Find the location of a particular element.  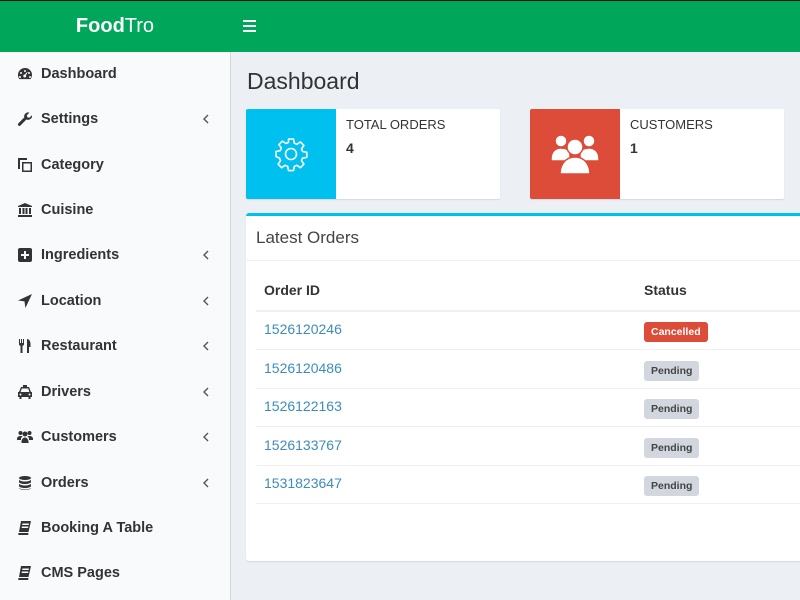

sidebar-item-orders: Orders is located at coordinates (115, 483).